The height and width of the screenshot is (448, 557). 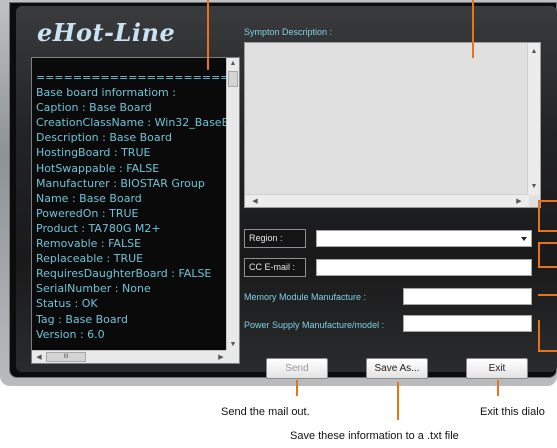 What do you see at coordinates (297, 368) in the screenshot?
I see `send-button: Send` at bounding box center [297, 368].